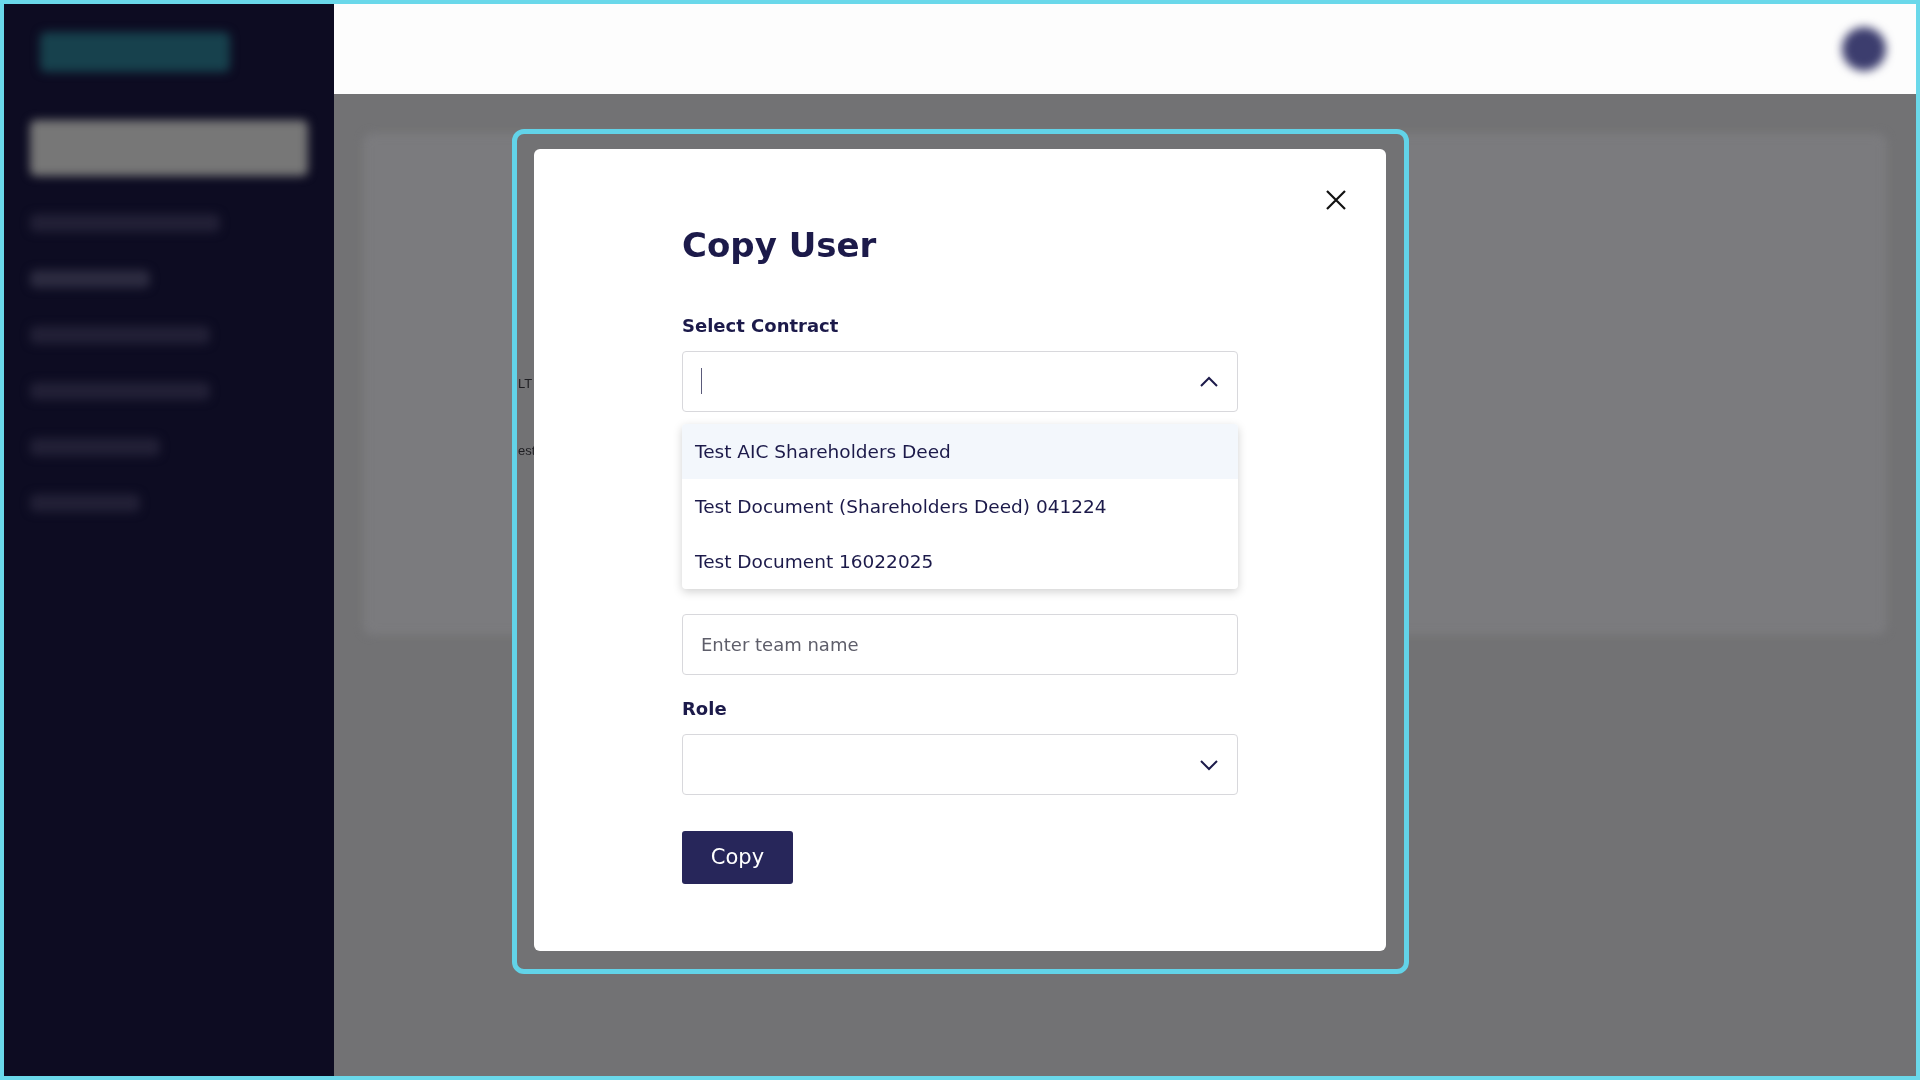 This screenshot has width=1920, height=1080. Describe the element at coordinates (960, 561) in the screenshot. I see `dropdown-option: Test Document 16022025` at that location.